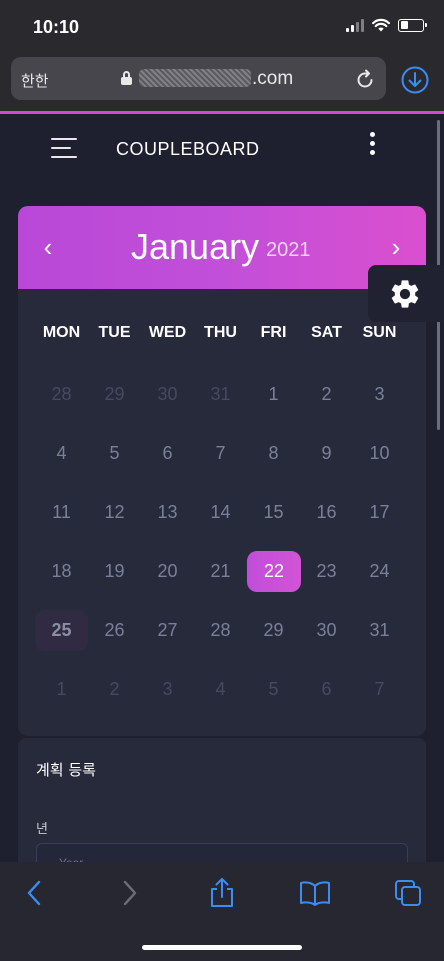 The width and height of the screenshot is (444, 961). Describe the element at coordinates (273, 332) in the screenshot. I see `weekday-fri: FRI` at that location.